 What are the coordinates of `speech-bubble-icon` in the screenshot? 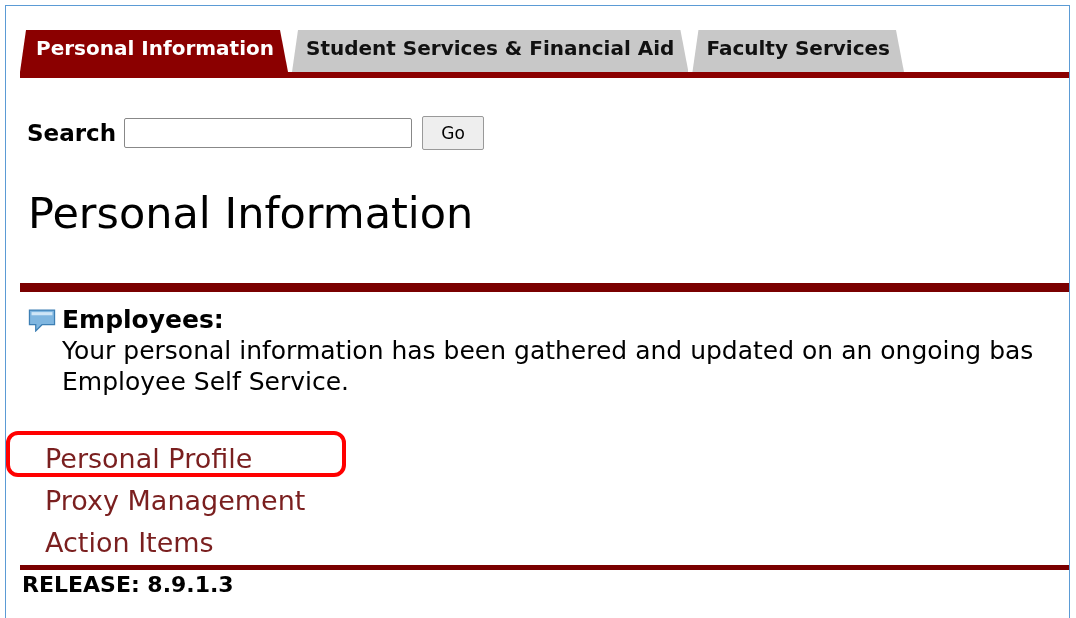 It's located at (42, 320).